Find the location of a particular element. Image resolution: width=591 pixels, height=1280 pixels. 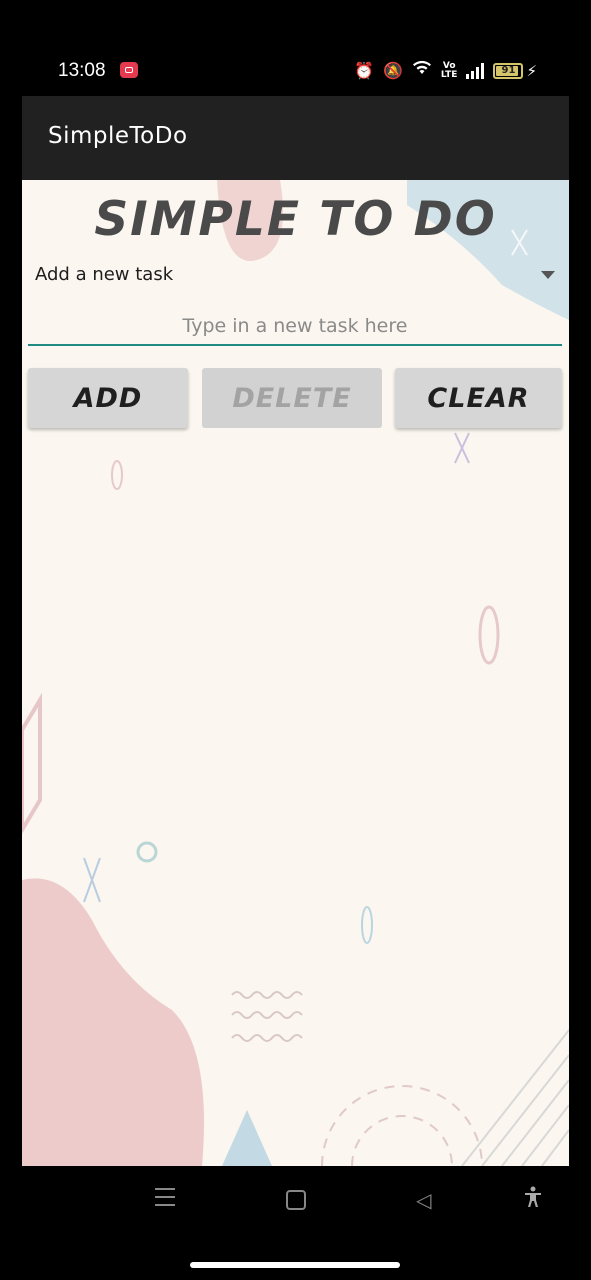

delete-button: DELETE is located at coordinates (292, 398).